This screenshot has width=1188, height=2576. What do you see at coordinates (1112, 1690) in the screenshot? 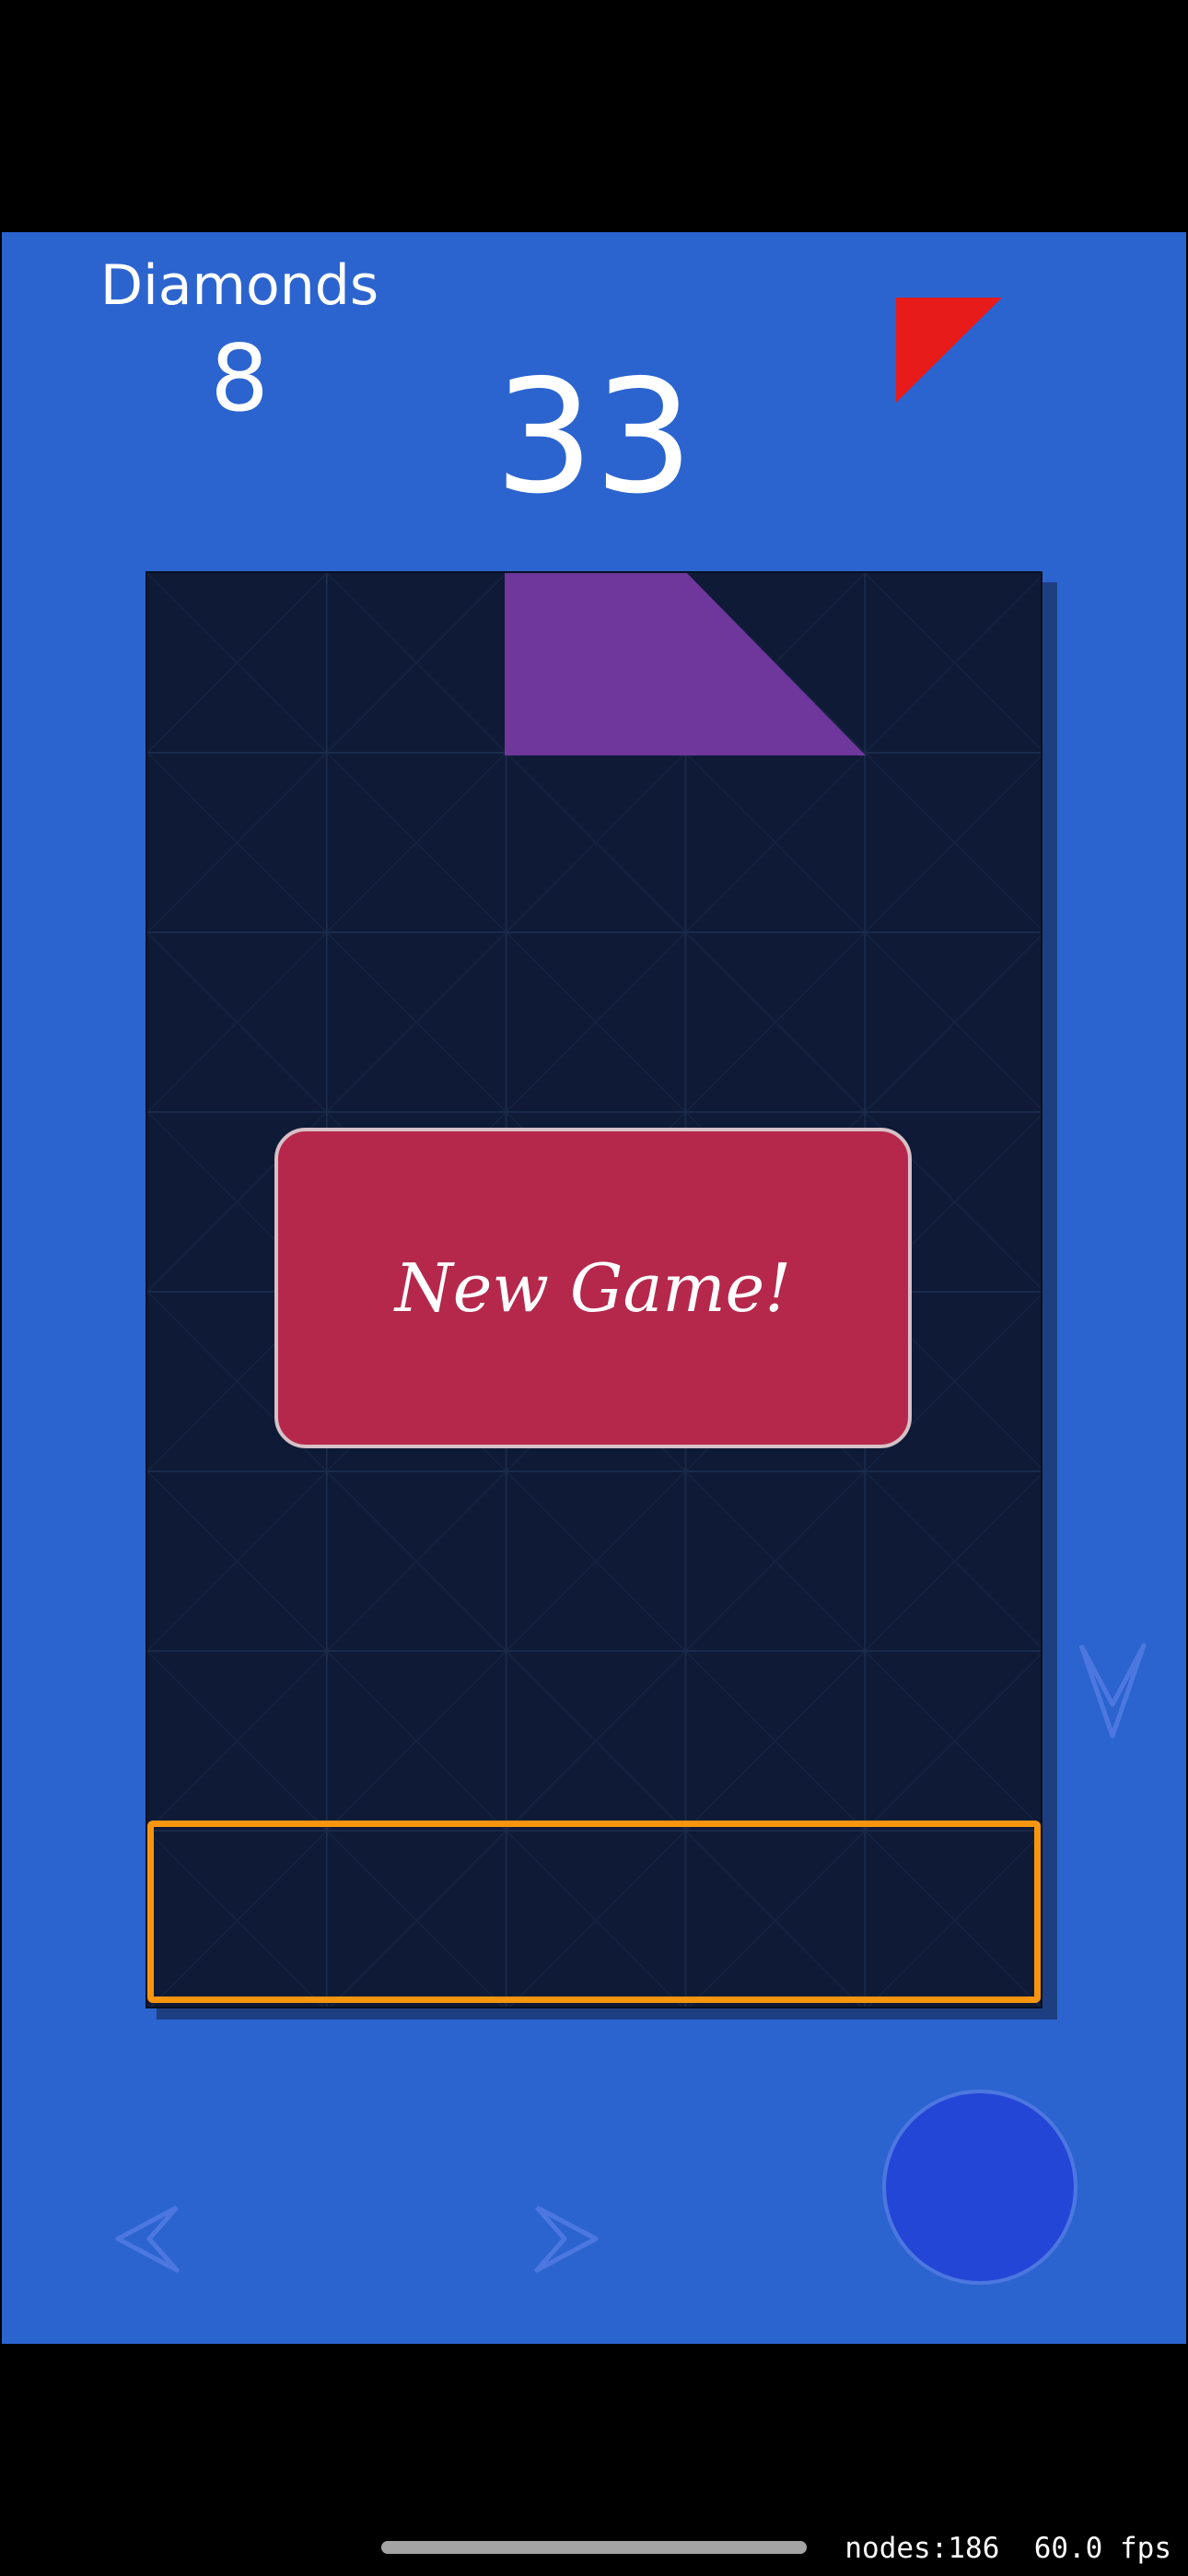
I see `chevron-down-icon` at bounding box center [1112, 1690].